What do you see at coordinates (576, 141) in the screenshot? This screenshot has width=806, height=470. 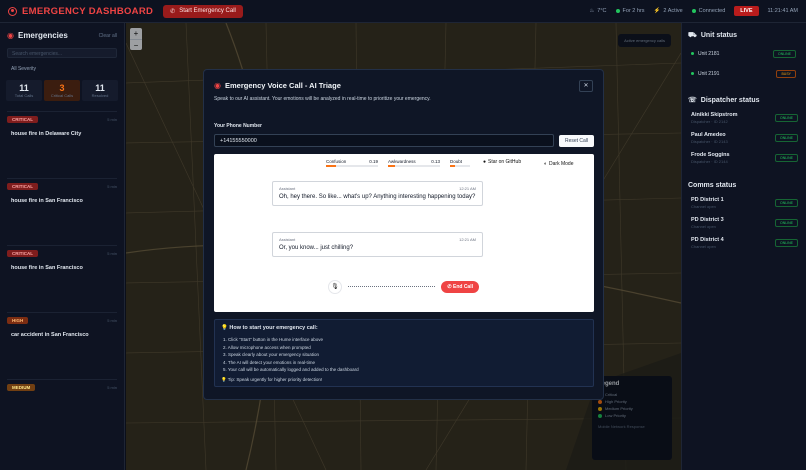 I see `reset-call-button: Reset Call` at bounding box center [576, 141].